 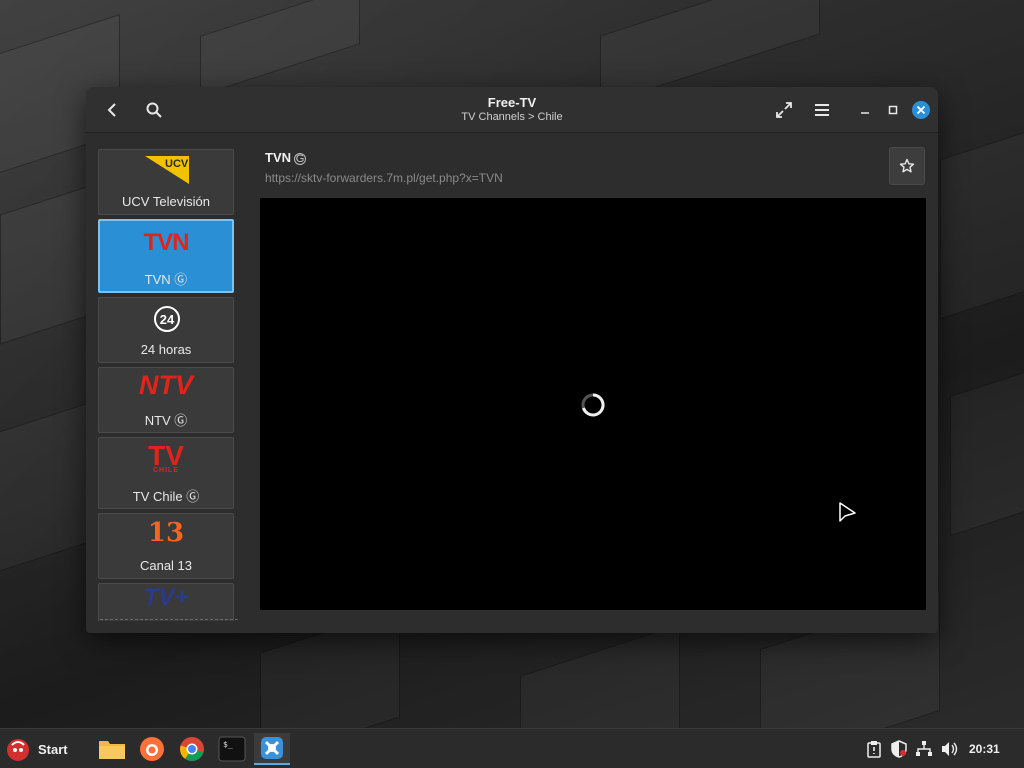 What do you see at coordinates (166, 533) in the screenshot?
I see `canal-13-logo-icon: 13` at bounding box center [166, 533].